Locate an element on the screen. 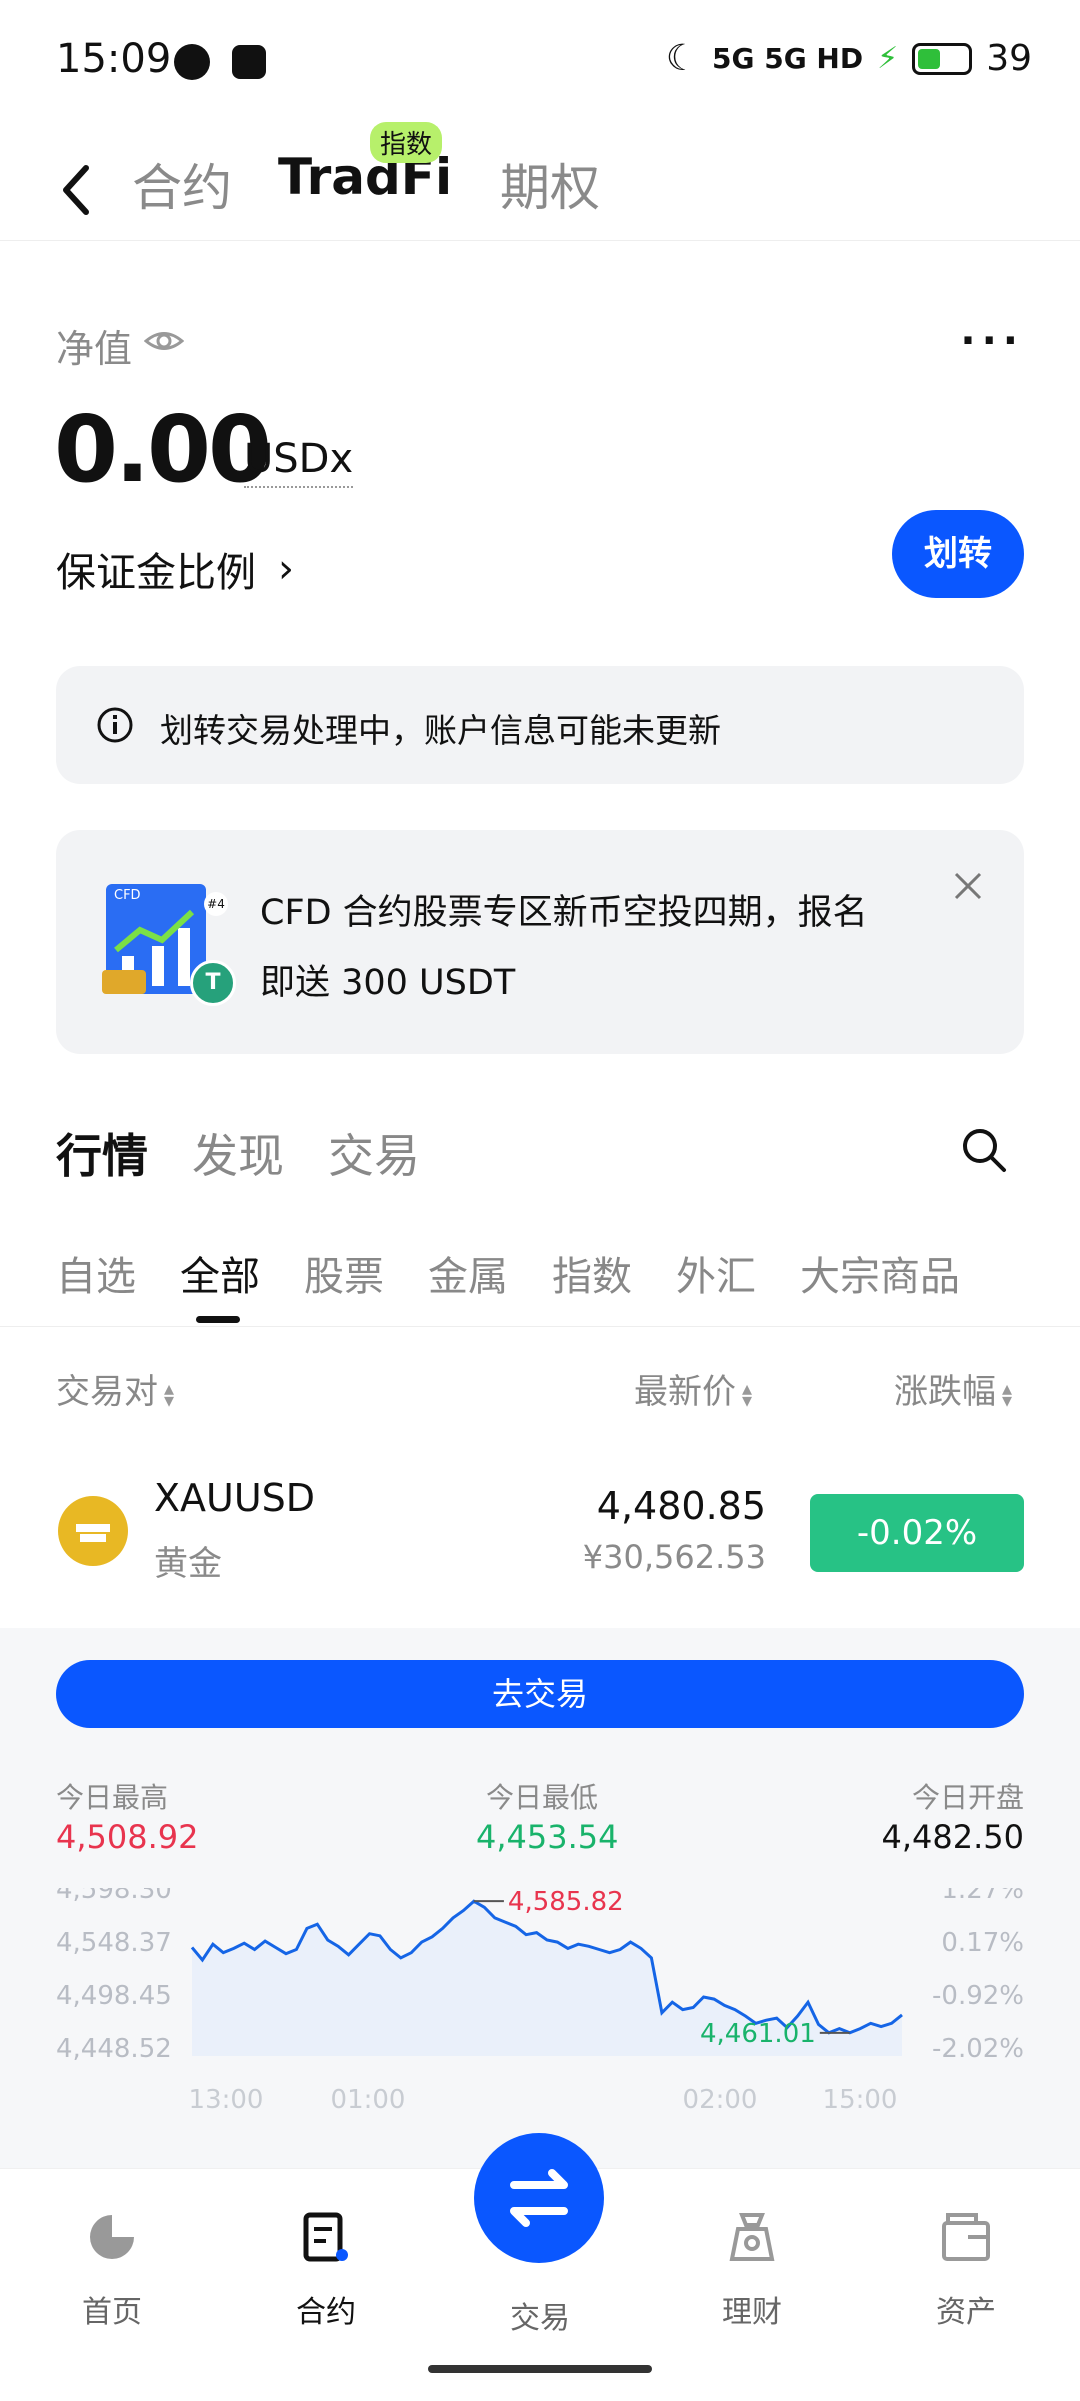 Image resolution: width=1080 pixels, height=2401 pixels. nav-finance-label: 理财 is located at coordinates (752, 2312).